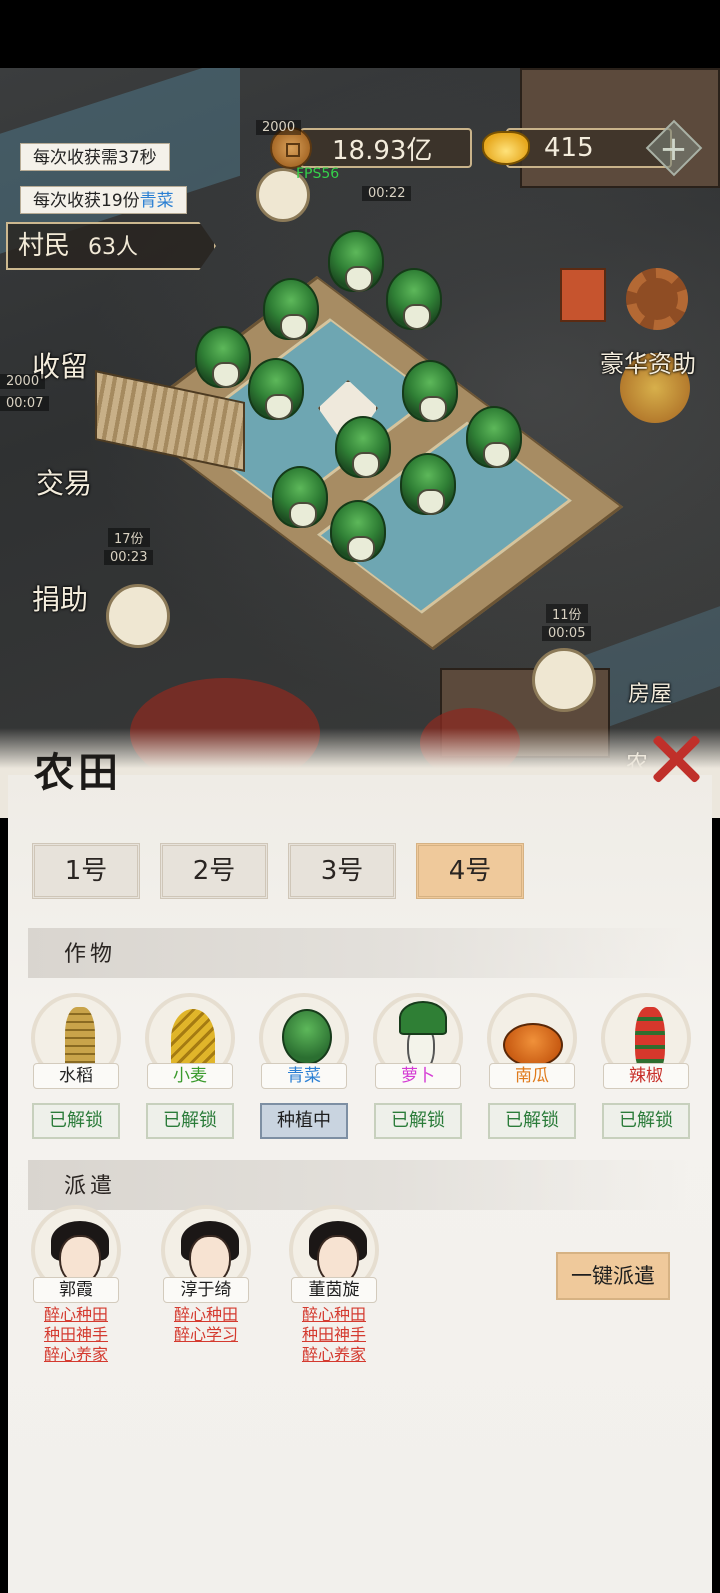 The width and height of the screenshot is (720, 1593). Describe the element at coordinates (583, 295) in the screenshot. I see `scroll-icon` at that location.